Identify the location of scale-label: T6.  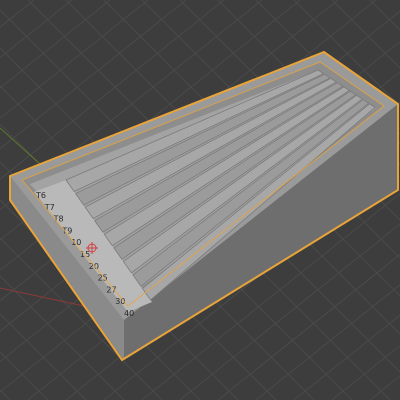
(40, 195).